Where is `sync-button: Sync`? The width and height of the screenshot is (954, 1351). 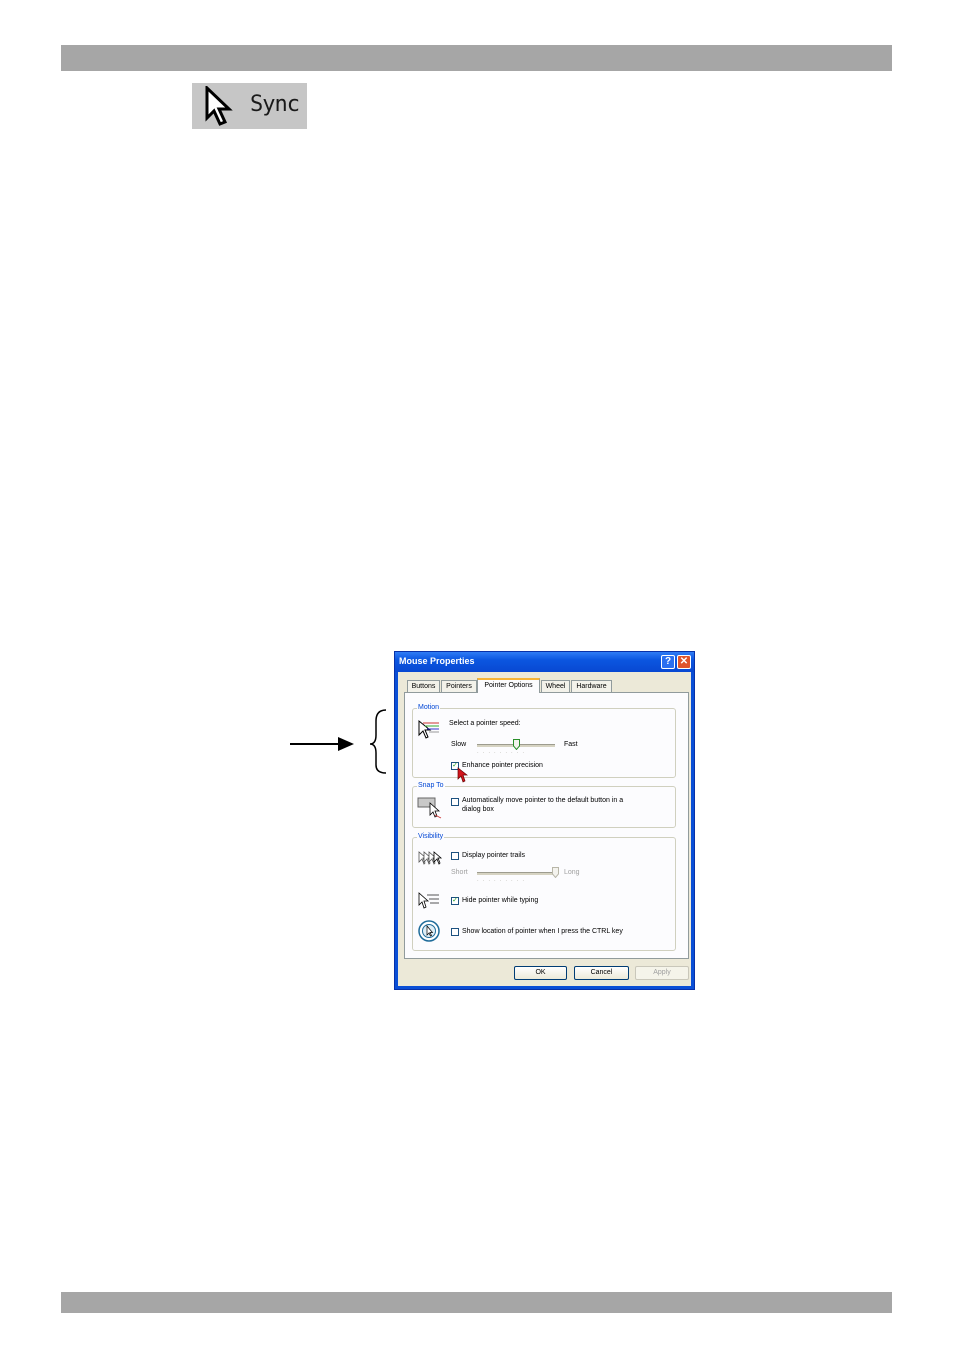 sync-button: Sync is located at coordinates (249, 106).